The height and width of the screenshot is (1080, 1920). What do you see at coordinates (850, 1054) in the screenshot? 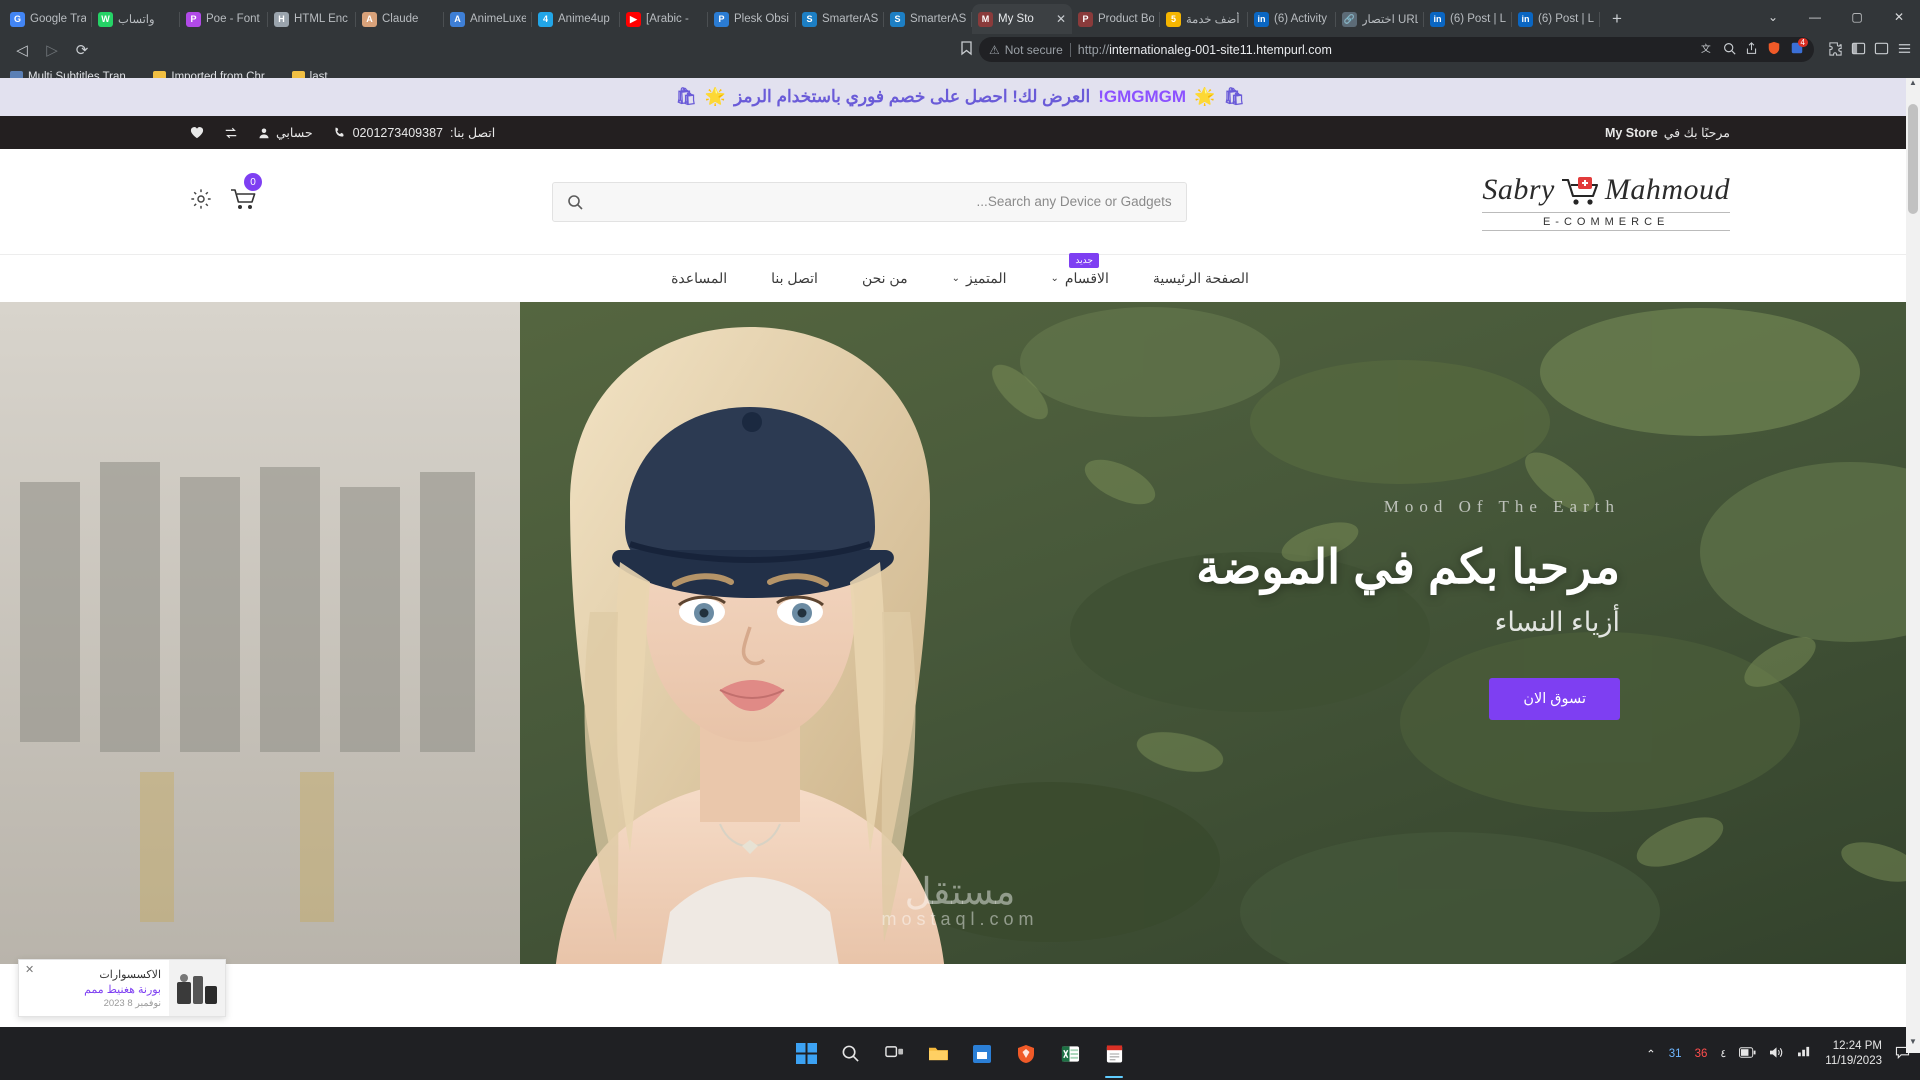
I see `search-taskbar-icon` at bounding box center [850, 1054].